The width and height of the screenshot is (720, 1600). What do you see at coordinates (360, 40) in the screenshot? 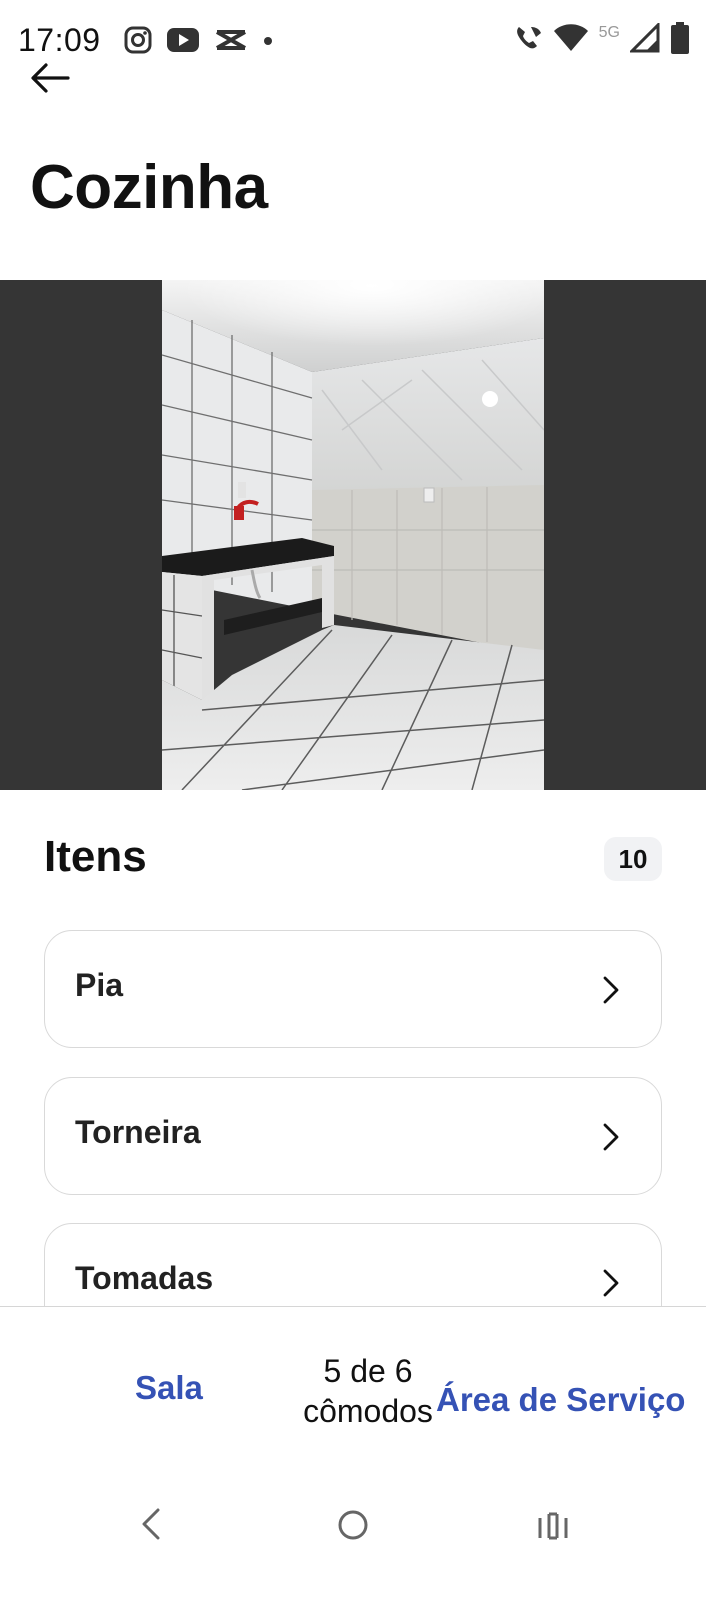
I see `status-bar: 17:09 5G` at bounding box center [360, 40].